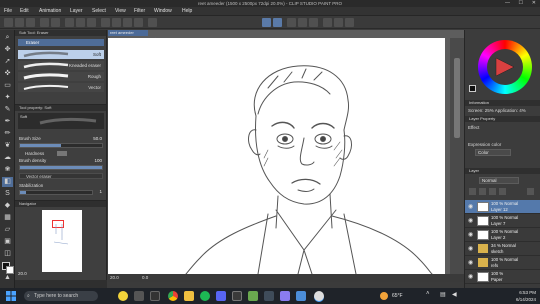 The height and width of the screenshot is (304, 540). I want to click on color-wheel, so click(505, 67).